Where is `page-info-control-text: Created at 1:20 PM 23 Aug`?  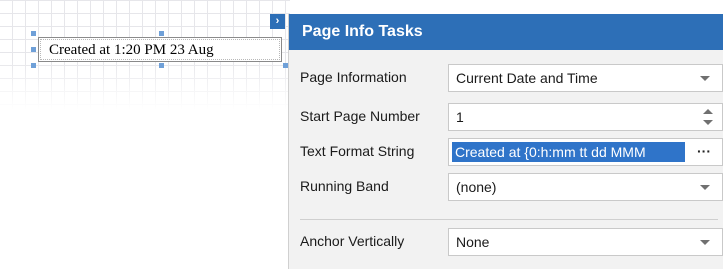
page-info-control-text: Created at 1:20 PM 23 Aug is located at coordinates (131, 50).